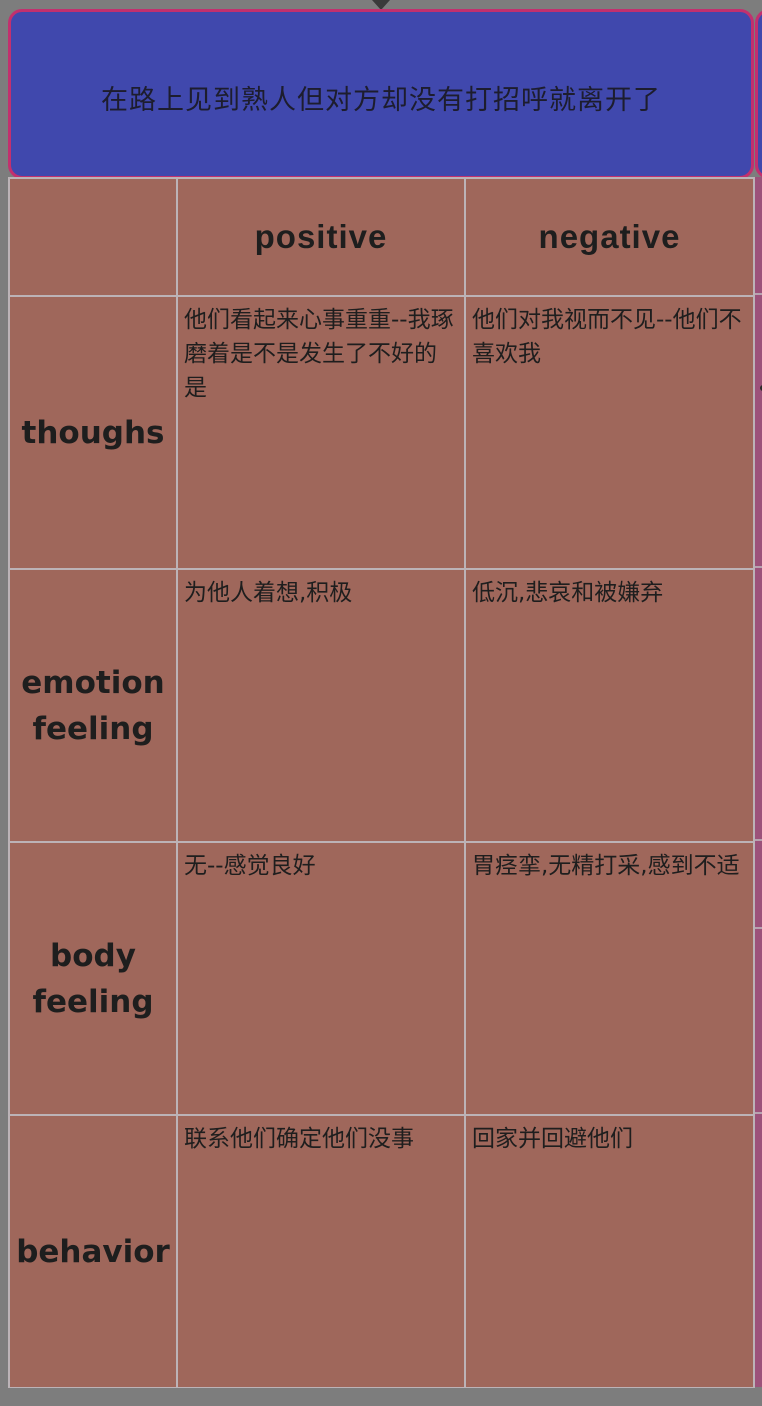 This screenshot has width=762, height=1406. Describe the element at coordinates (758, 94) in the screenshot. I see `adjacent-card` at that location.